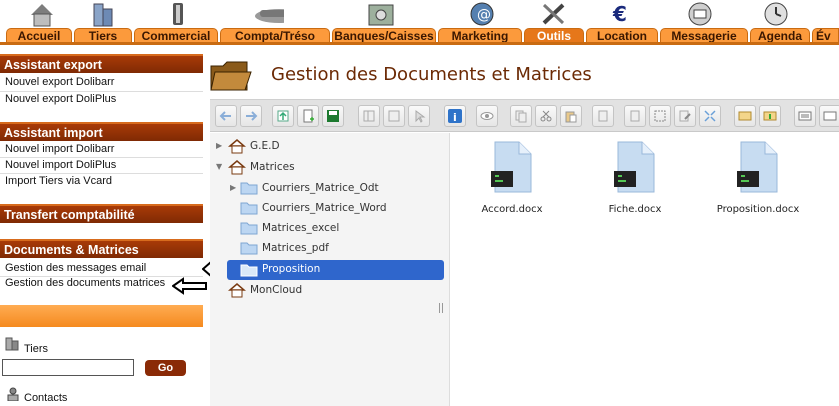 The width and height of the screenshot is (839, 406). Describe the element at coordinates (60, 165) in the screenshot. I see `menu-item-import-doliplus: Nouvel import DoliPlus` at that location.